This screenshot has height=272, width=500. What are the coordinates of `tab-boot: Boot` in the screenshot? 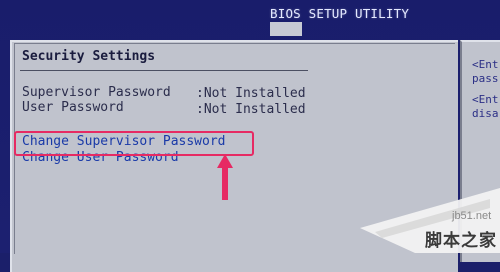 It's located at (286, 29).